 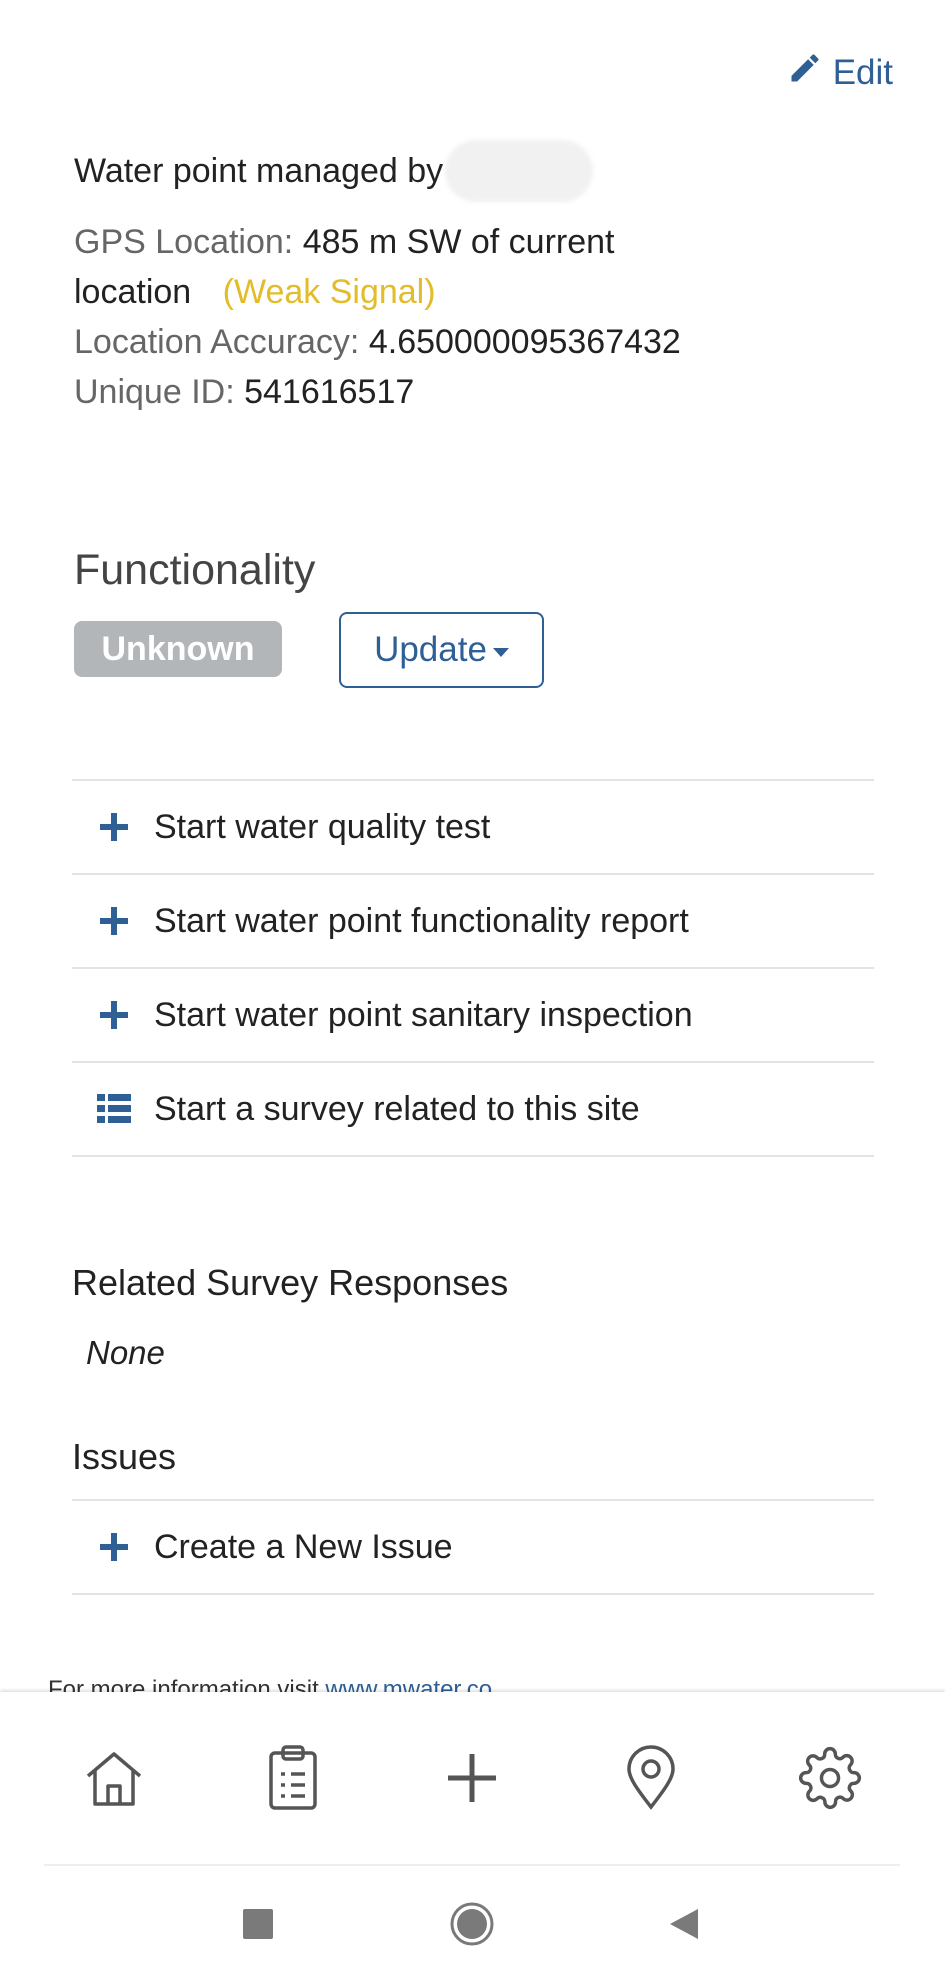 What do you see at coordinates (500, 652) in the screenshot?
I see `caret-down-icon` at bounding box center [500, 652].